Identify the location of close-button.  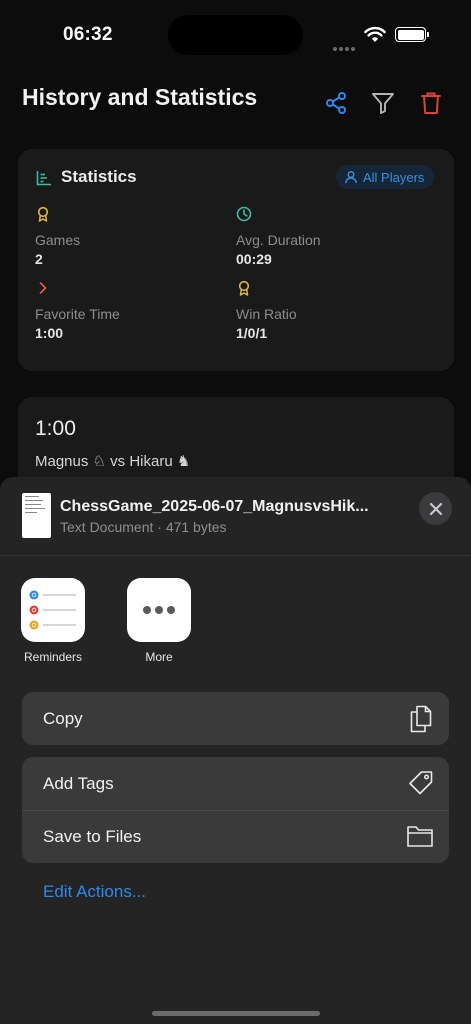
(435, 508).